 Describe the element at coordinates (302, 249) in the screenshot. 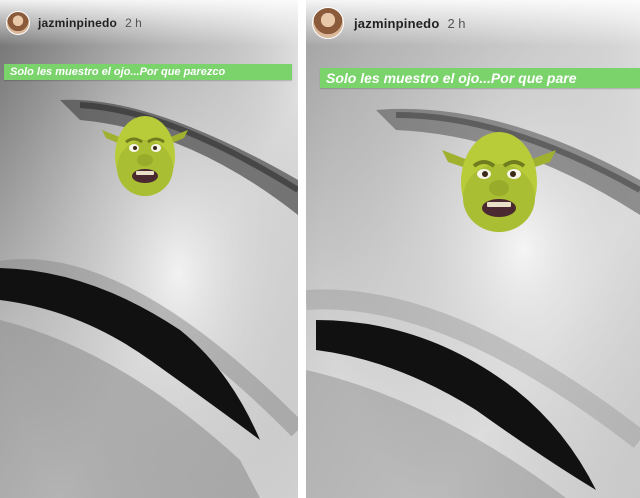

I see `panel-divider` at that location.